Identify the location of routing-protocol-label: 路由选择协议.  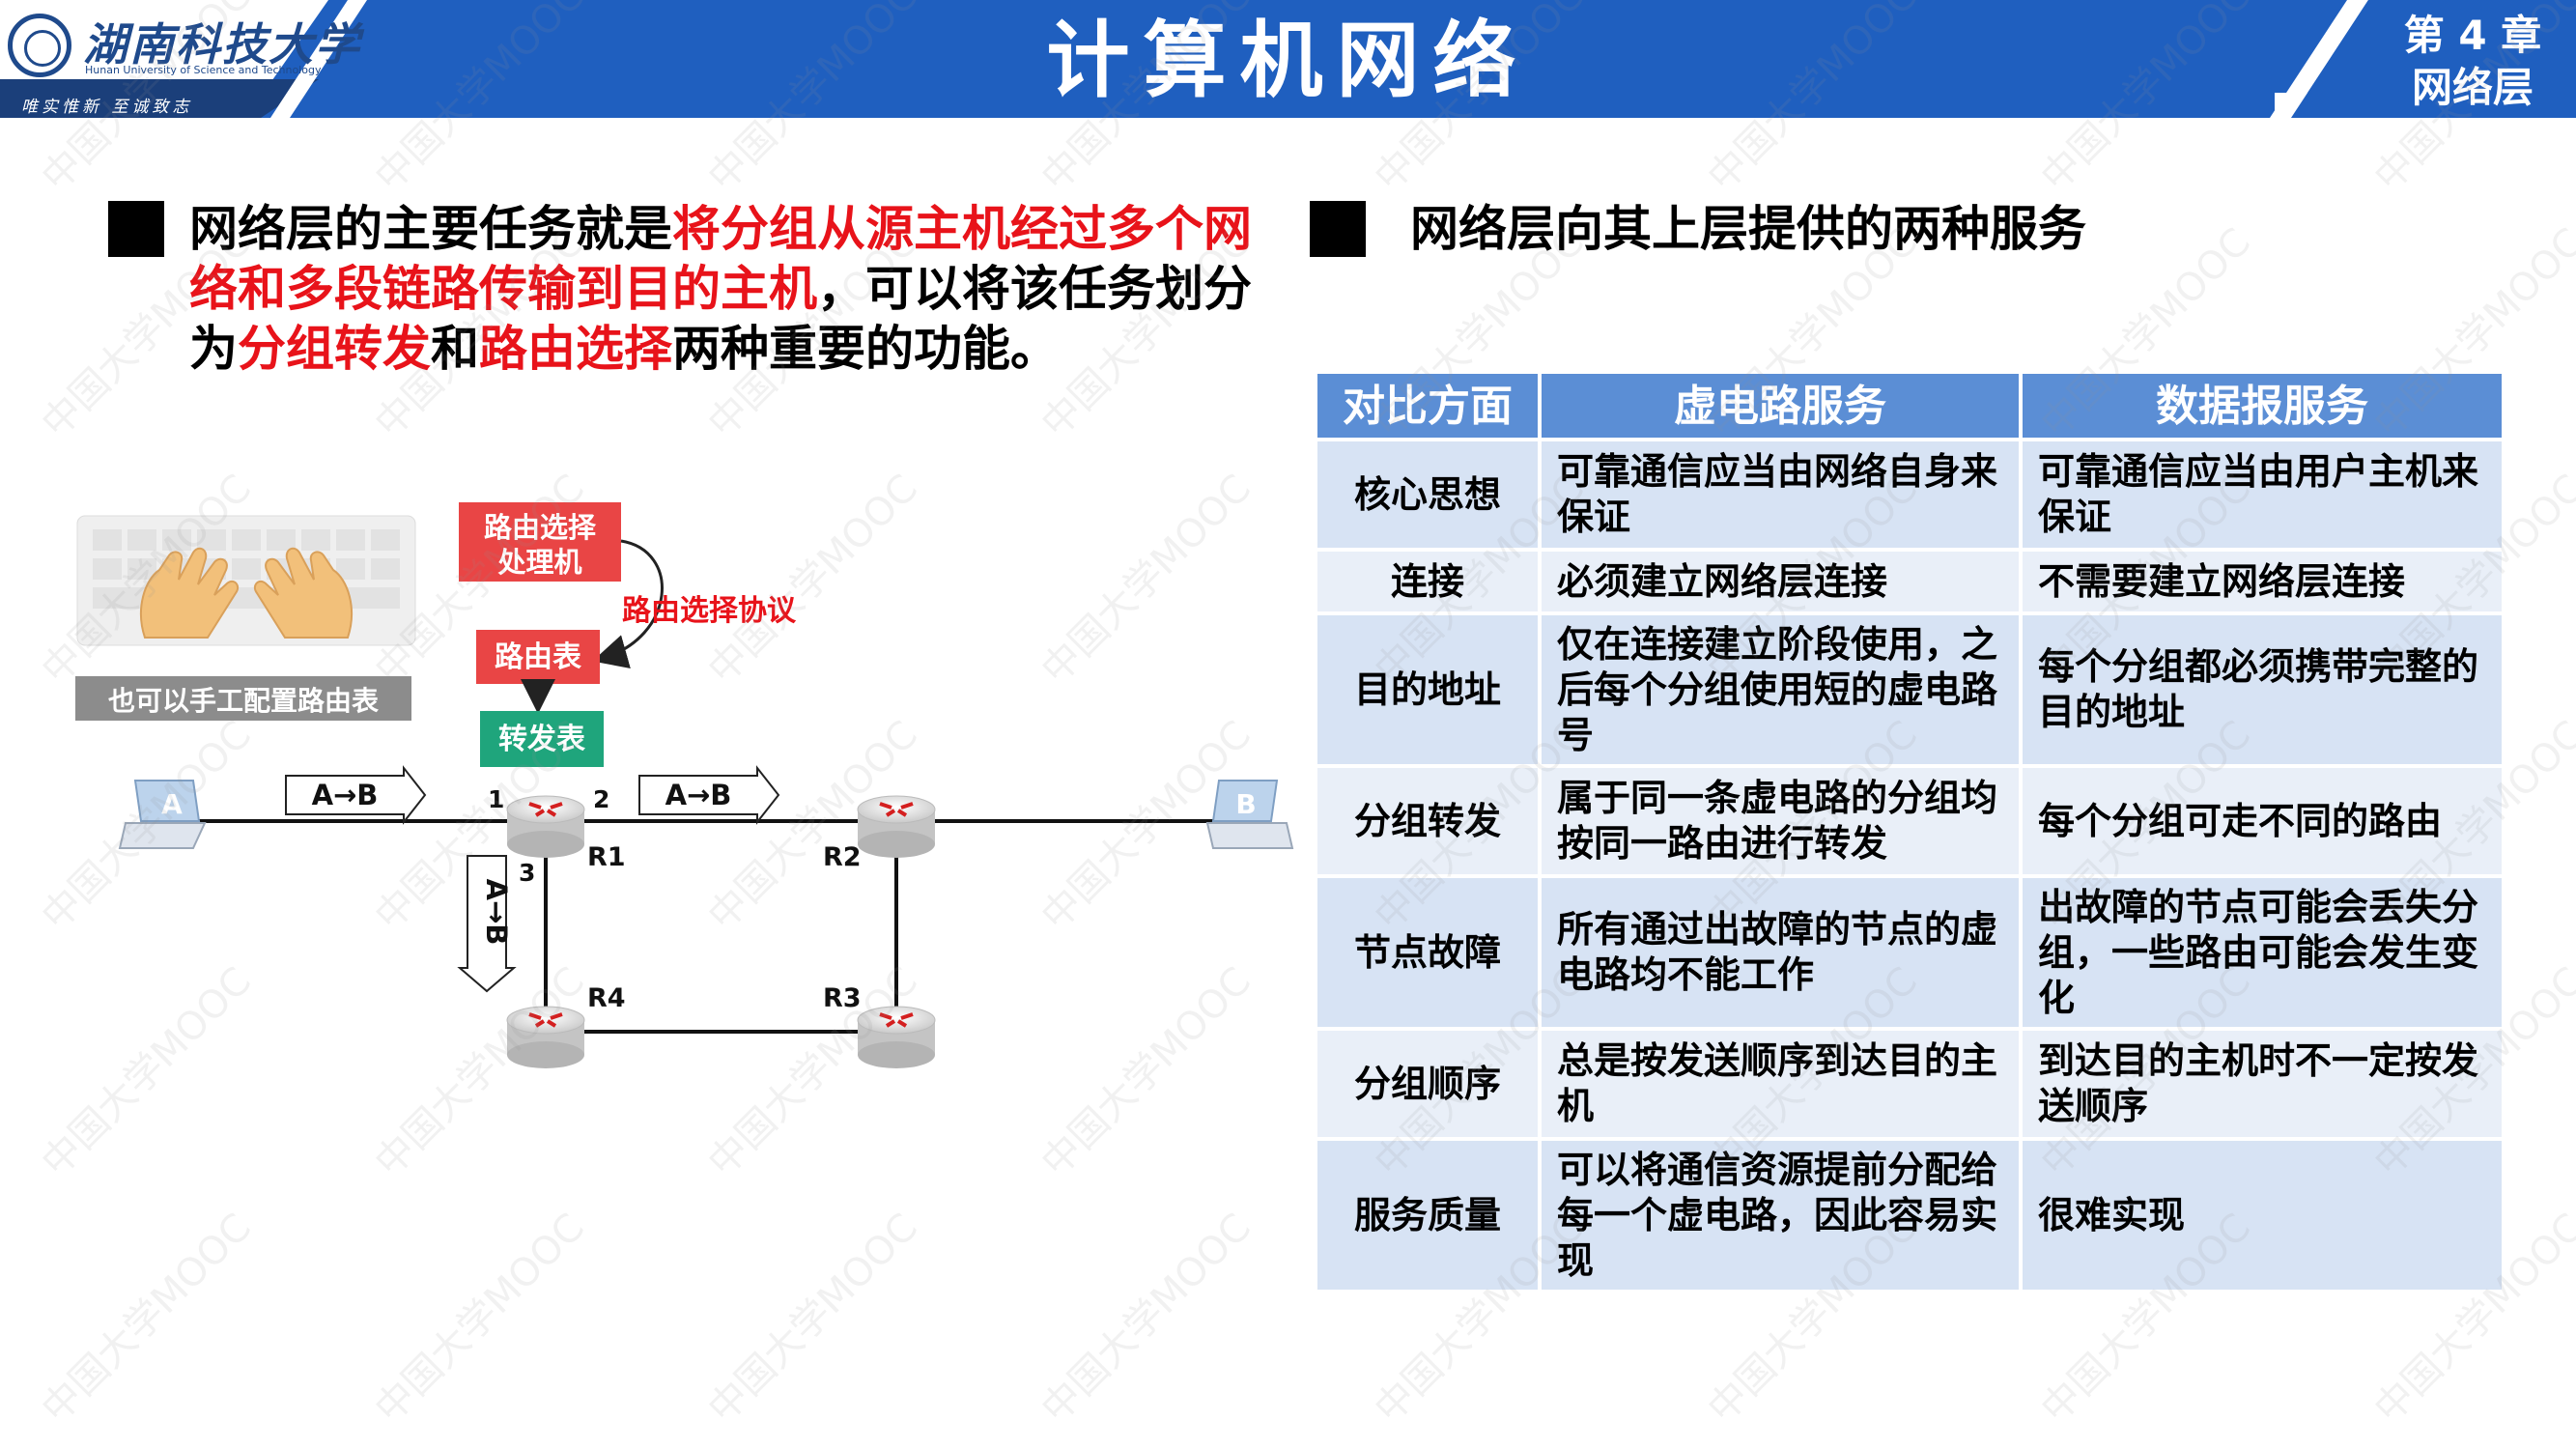
(709, 611).